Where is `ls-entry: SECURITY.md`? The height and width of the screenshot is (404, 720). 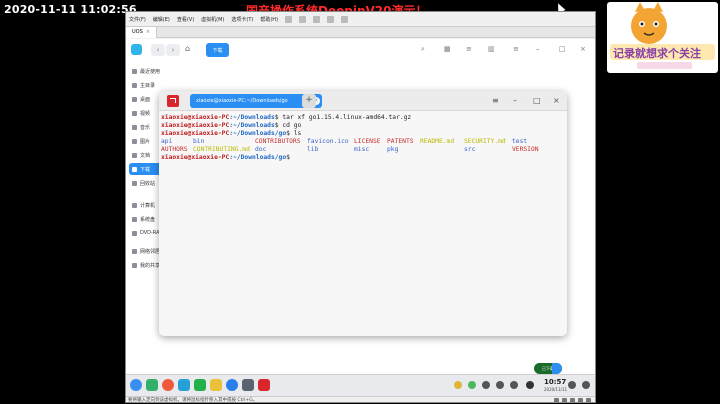 ls-entry: SECURITY.md is located at coordinates (485, 141).